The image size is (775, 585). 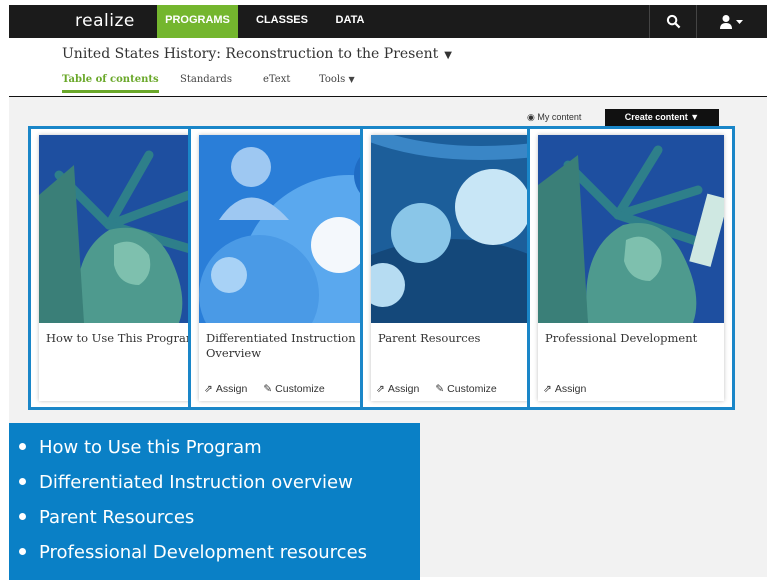 What do you see at coordinates (276, 79) in the screenshot?
I see `tab-etext: eText` at bounding box center [276, 79].